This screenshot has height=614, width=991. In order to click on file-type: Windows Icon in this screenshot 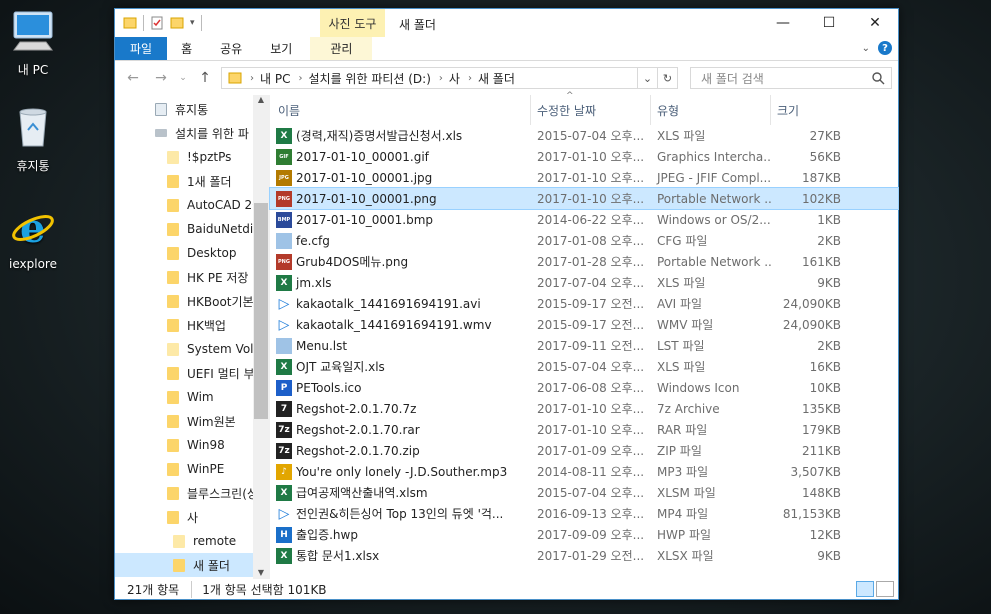, I will do `click(698, 387)`.